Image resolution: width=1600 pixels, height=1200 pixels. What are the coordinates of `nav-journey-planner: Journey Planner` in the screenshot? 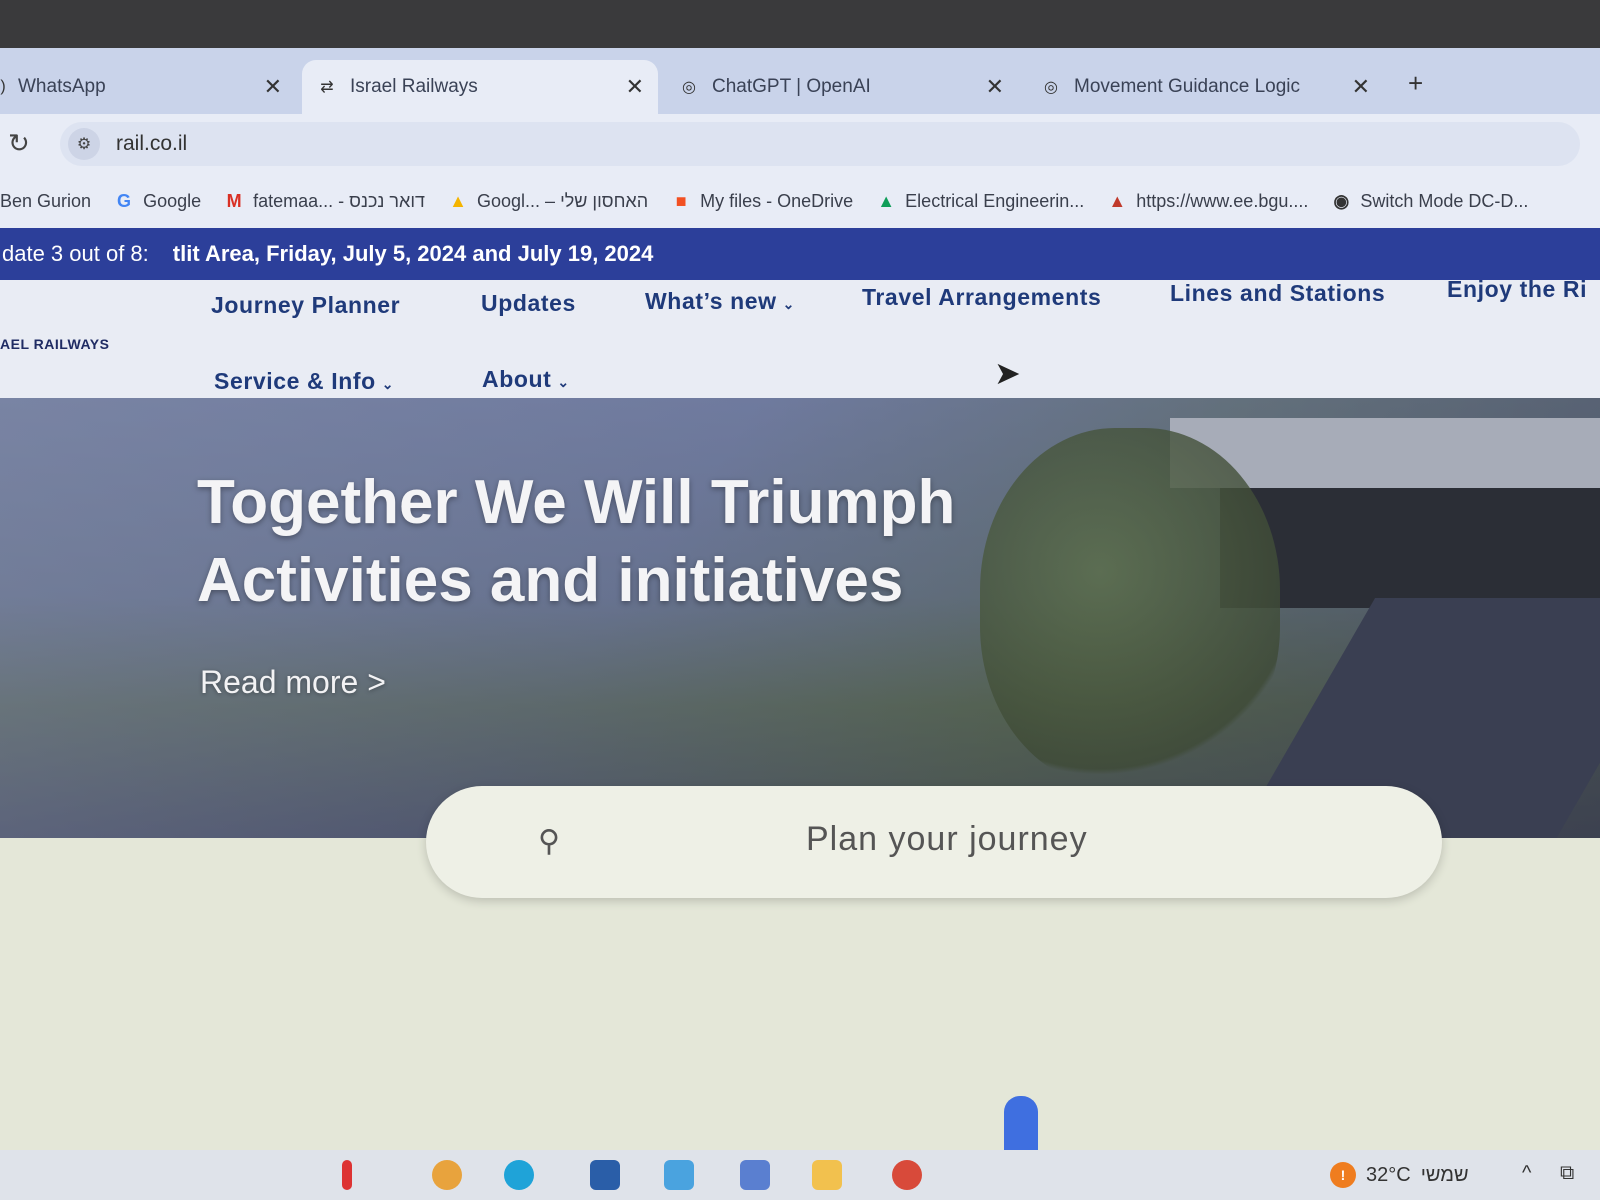 It's located at (305, 305).